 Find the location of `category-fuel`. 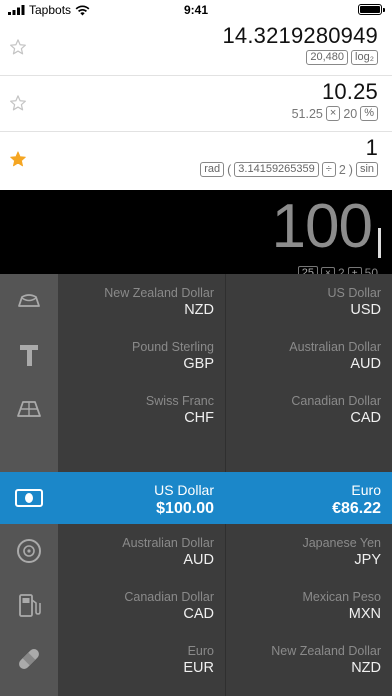

category-fuel is located at coordinates (29, 605).